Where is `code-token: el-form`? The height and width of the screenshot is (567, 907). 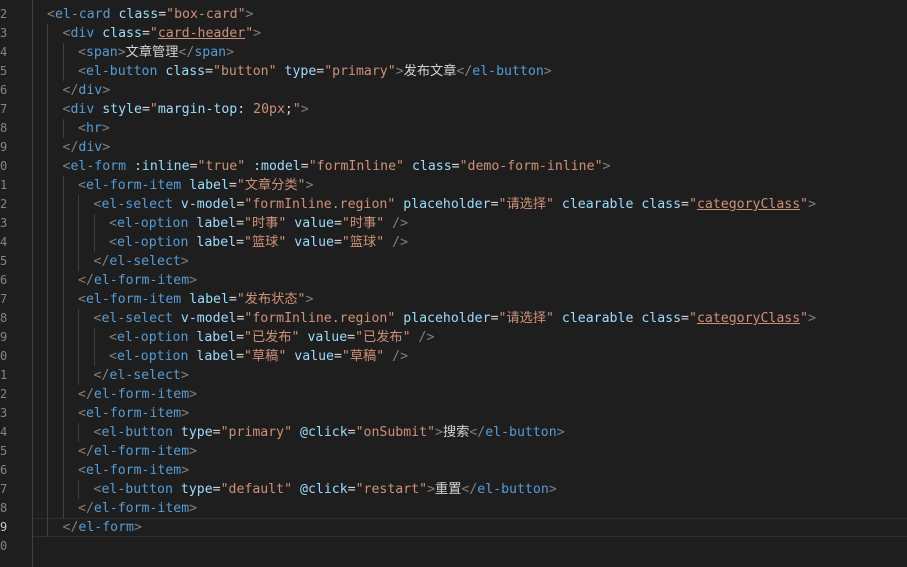
code-token: el-form is located at coordinates (98, 166).